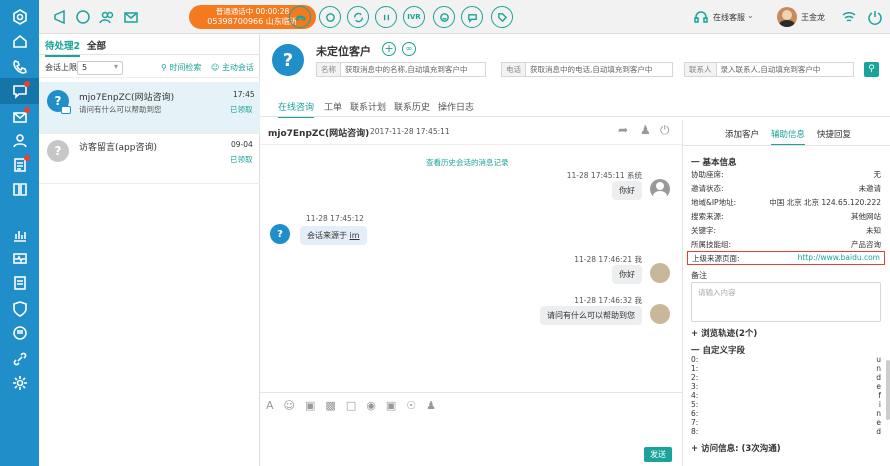  What do you see at coordinates (412, 106) in the screenshot?
I see `tab-contact-history: 联系历史` at bounding box center [412, 106].